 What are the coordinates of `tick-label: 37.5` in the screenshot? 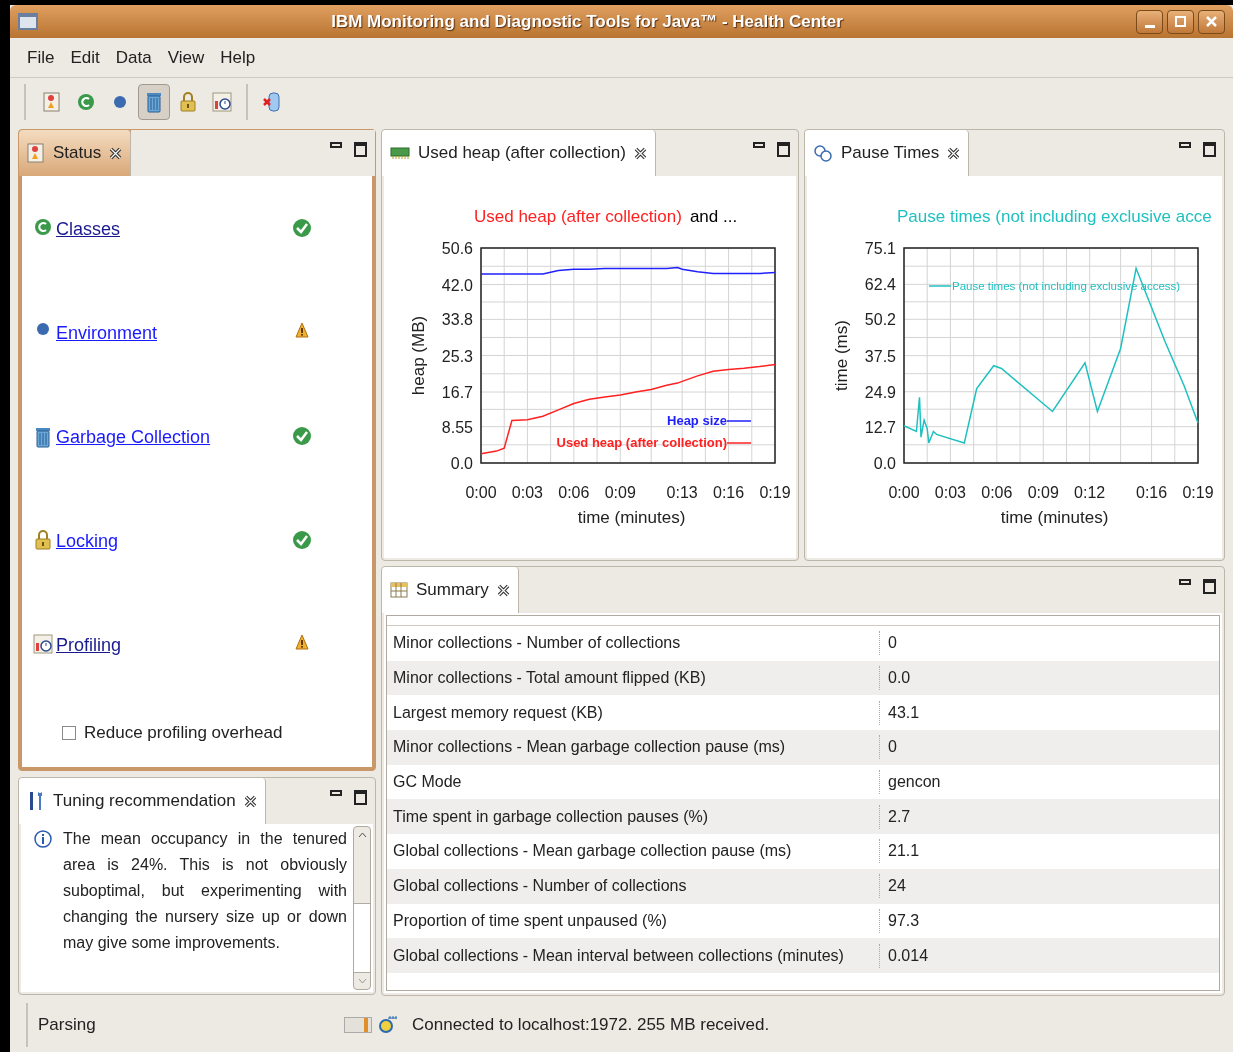 It's located at (880, 356).